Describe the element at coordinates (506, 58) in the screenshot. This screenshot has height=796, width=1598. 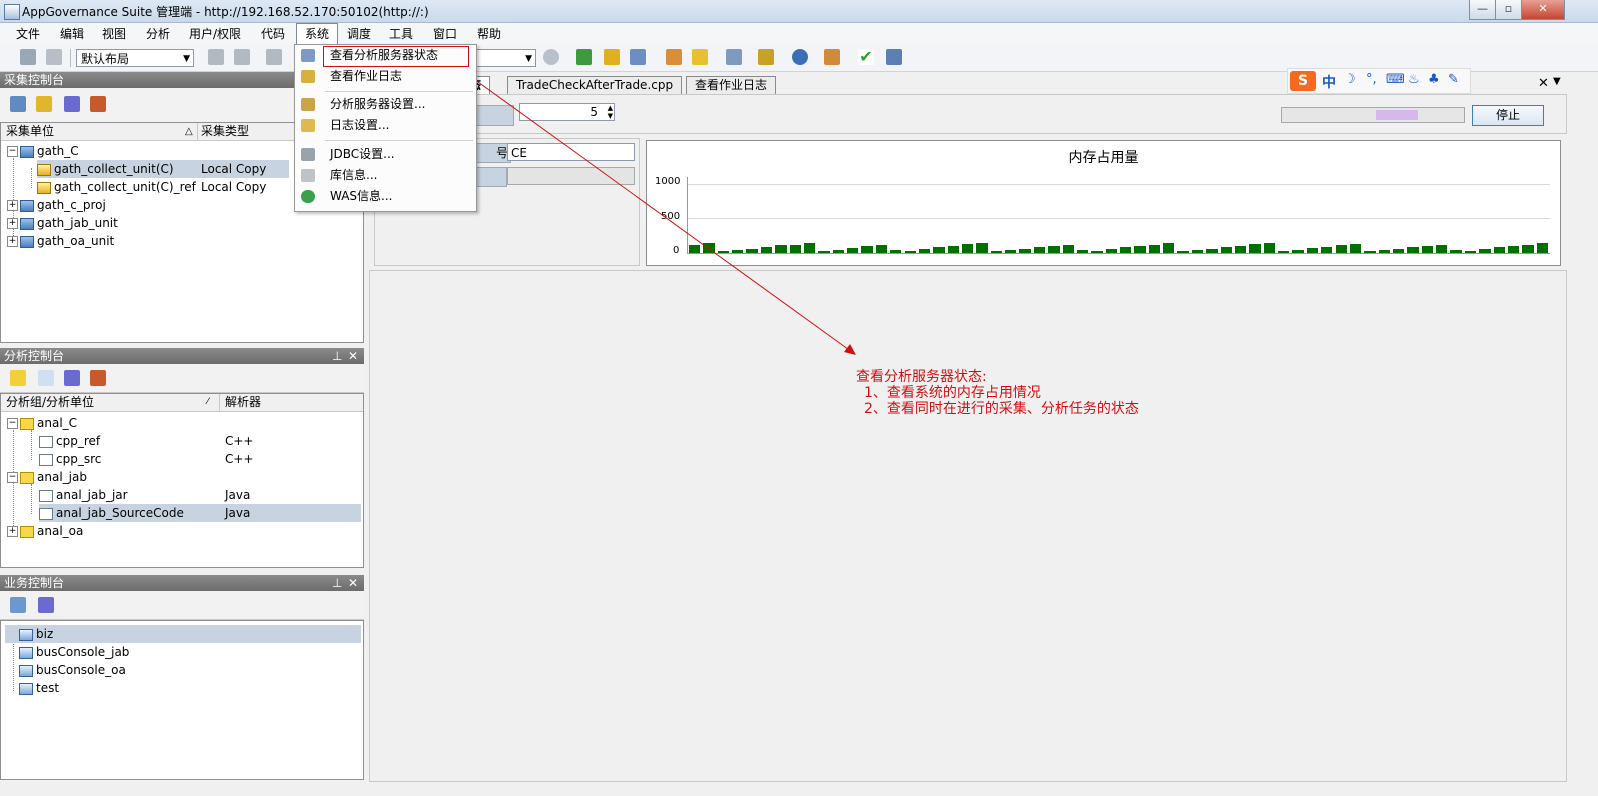
I see `search-combo: ▼` at that location.